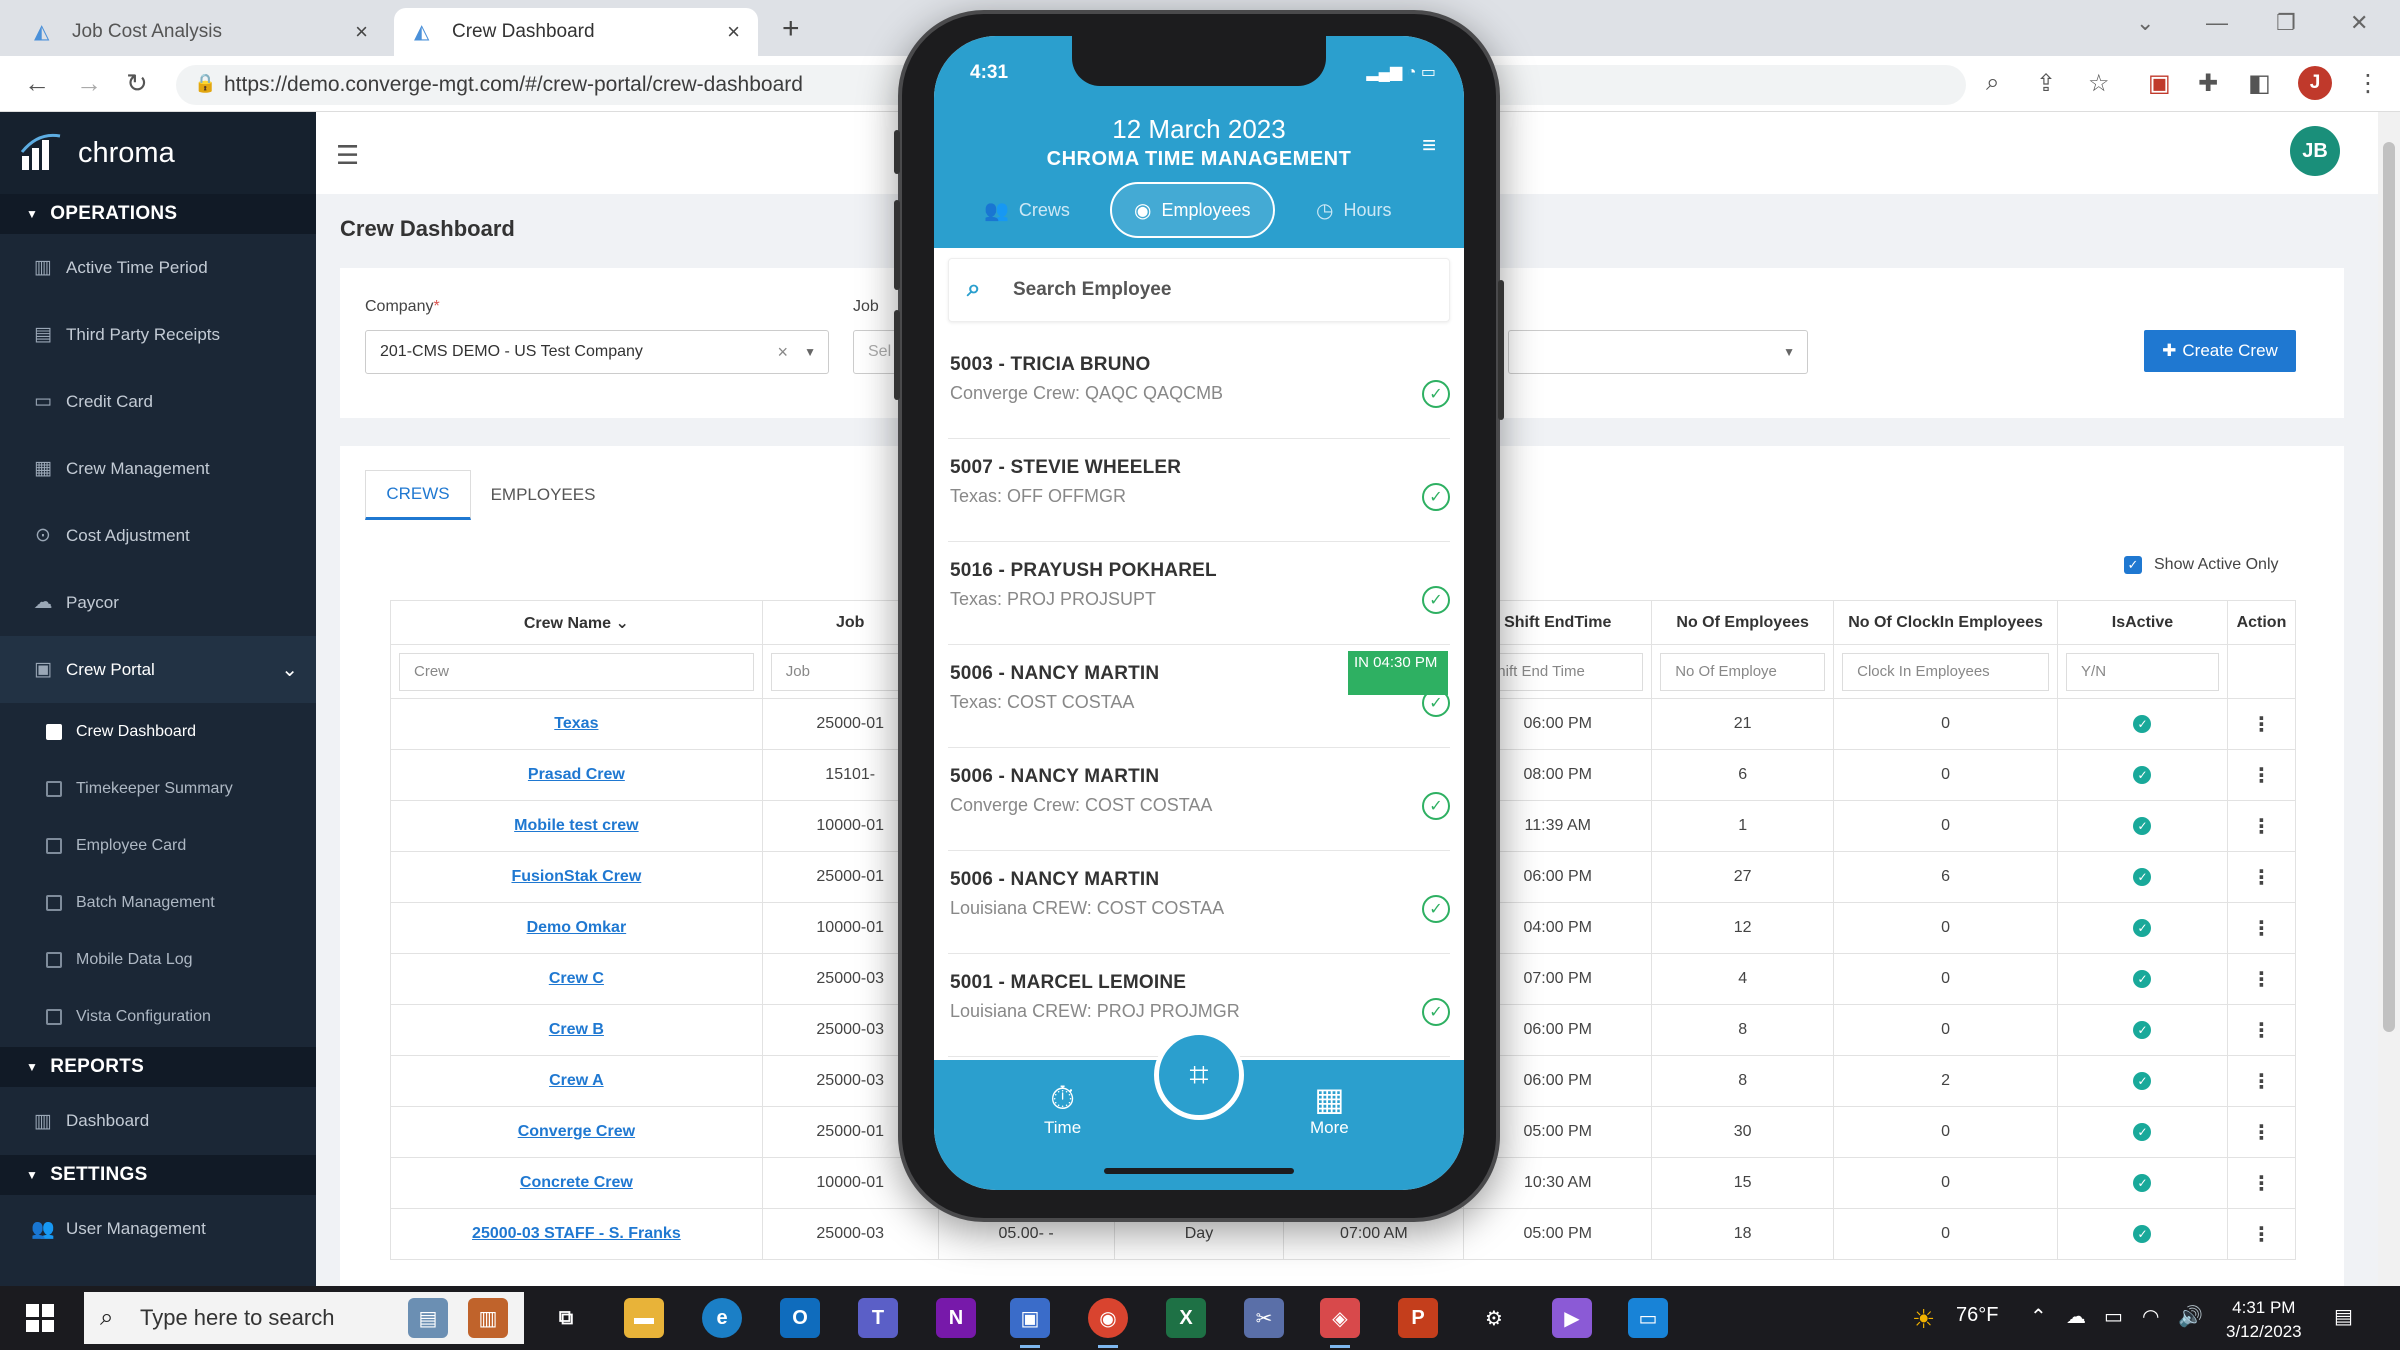  What do you see at coordinates (576, 825) in the screenshot?
I see `crew-name-link: Mobile test crew` at bounding box center [576, 825].